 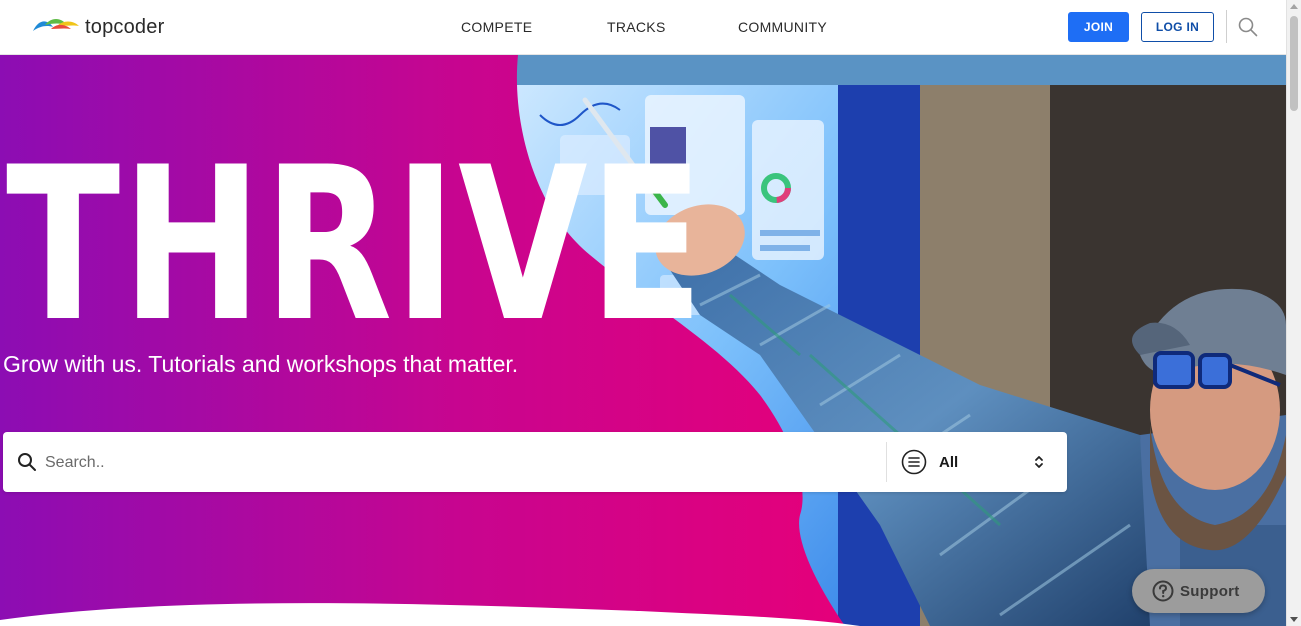 I want to click on chevron-up-down-icon, so click(x=1039, y=462).